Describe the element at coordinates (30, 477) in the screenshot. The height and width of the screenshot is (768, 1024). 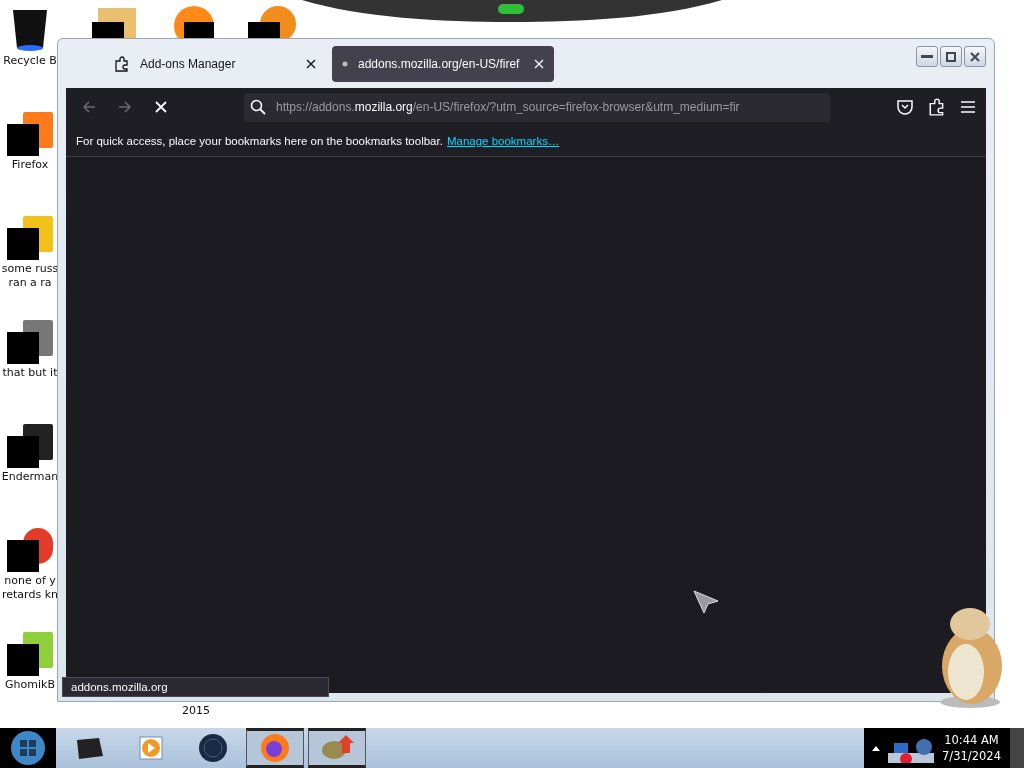
I see `icon-label: Enderman` at that location.